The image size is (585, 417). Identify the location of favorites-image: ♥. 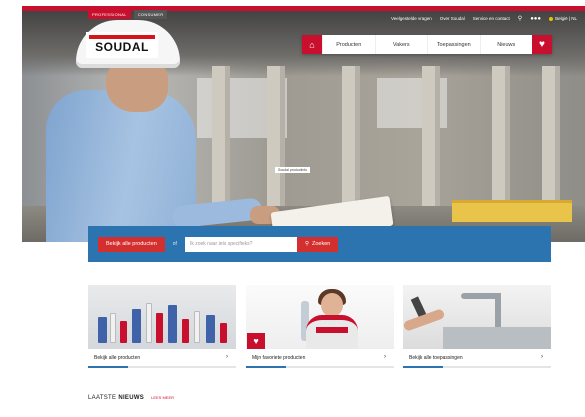
(320, 317).